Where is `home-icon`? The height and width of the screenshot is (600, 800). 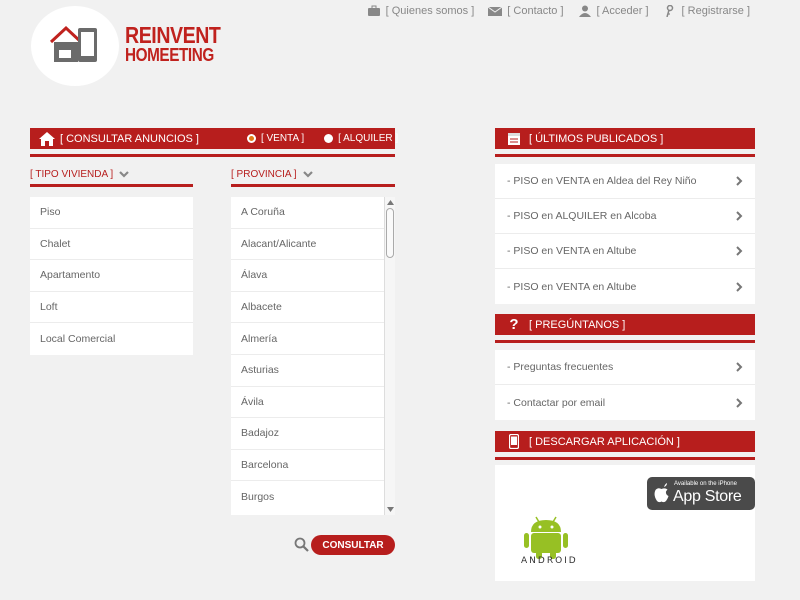
home-icon is located at coordinates (47, 138).